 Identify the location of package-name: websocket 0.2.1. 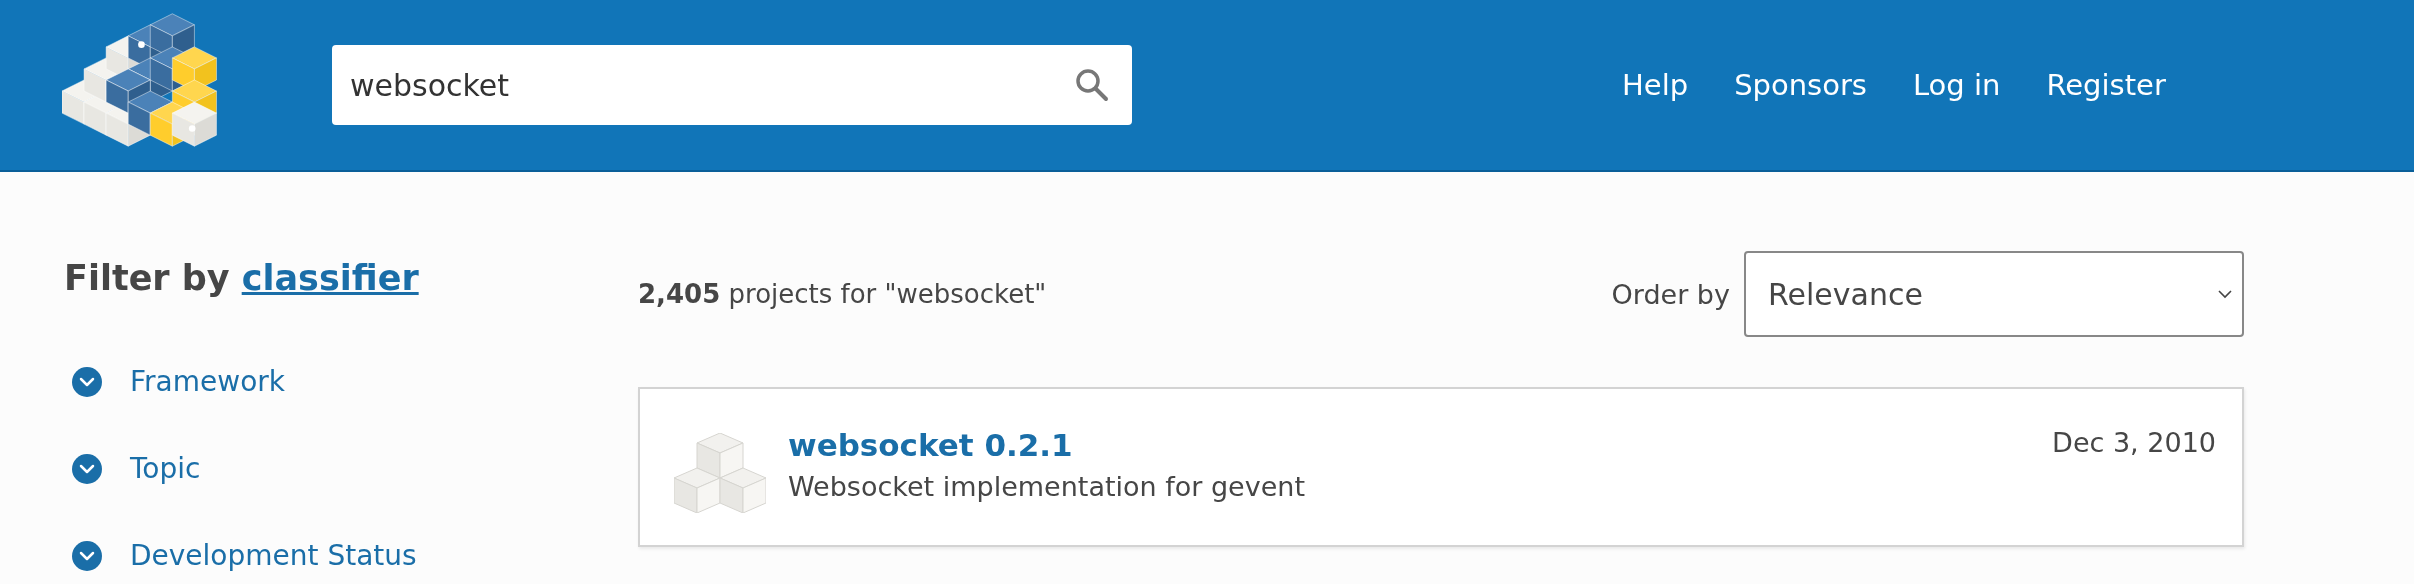
(930, 445).